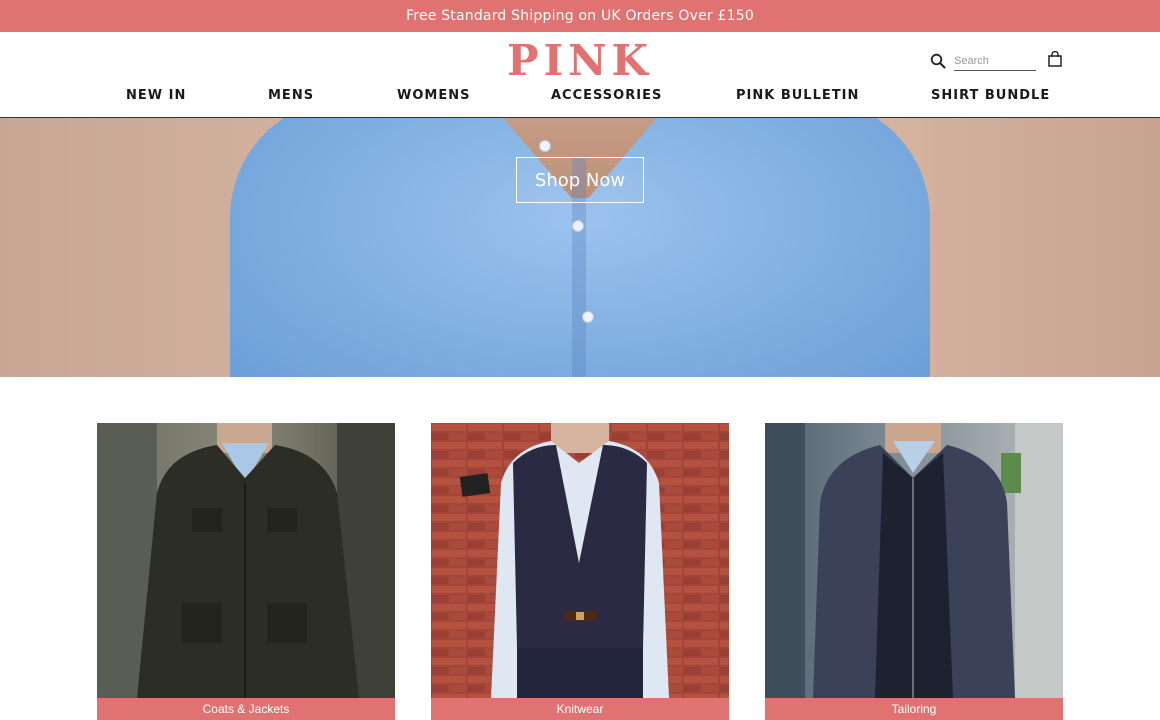 Image resolution: width=1160 pixels, height=720 pixels. What do you see at coordinates (433, 95) in the screenshot?
I see `nav-item-womens: WOMENS` at bounding box center [433, 95].